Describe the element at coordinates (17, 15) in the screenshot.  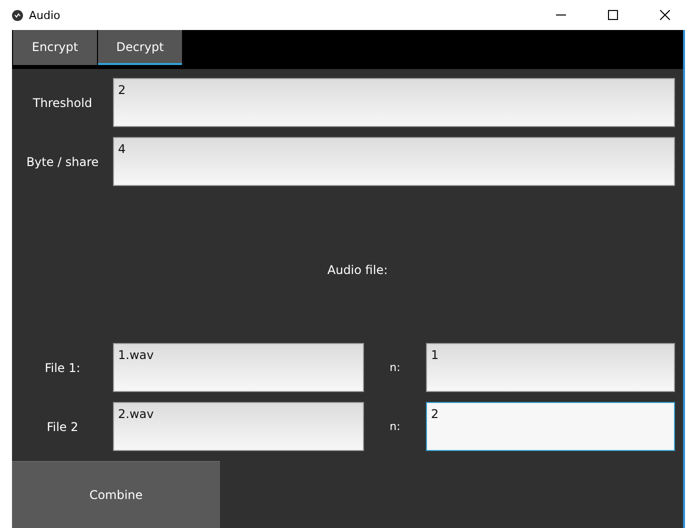
I see `app-logo-icon` at that location.